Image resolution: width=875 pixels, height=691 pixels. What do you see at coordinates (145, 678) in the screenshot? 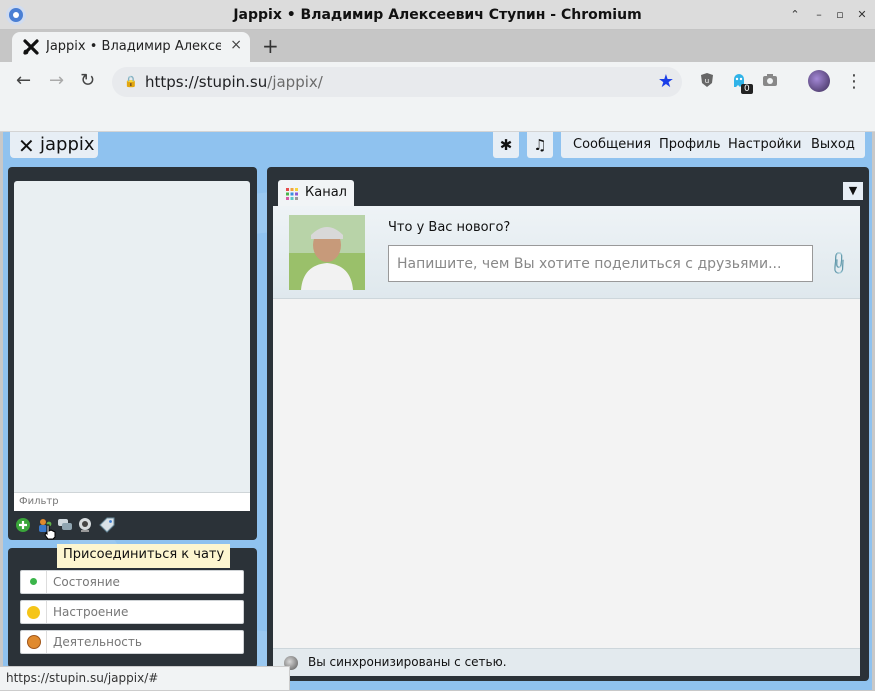
I see `status-url-bubble: https://stupin.su/jappix/#` at bounding box center [145, 678].